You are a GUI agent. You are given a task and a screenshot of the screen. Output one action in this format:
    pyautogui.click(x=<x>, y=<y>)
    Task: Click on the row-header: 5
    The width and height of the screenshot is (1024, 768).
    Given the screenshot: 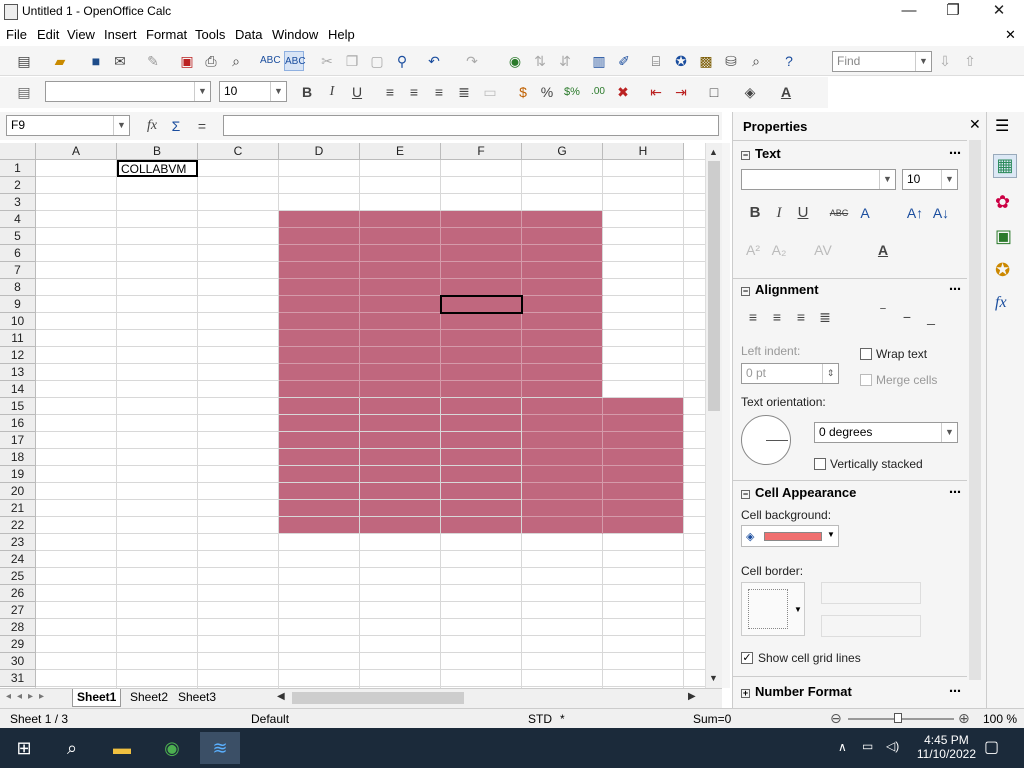 What is the action you would take?
    pyautogui.click(x=18, y=236)
    